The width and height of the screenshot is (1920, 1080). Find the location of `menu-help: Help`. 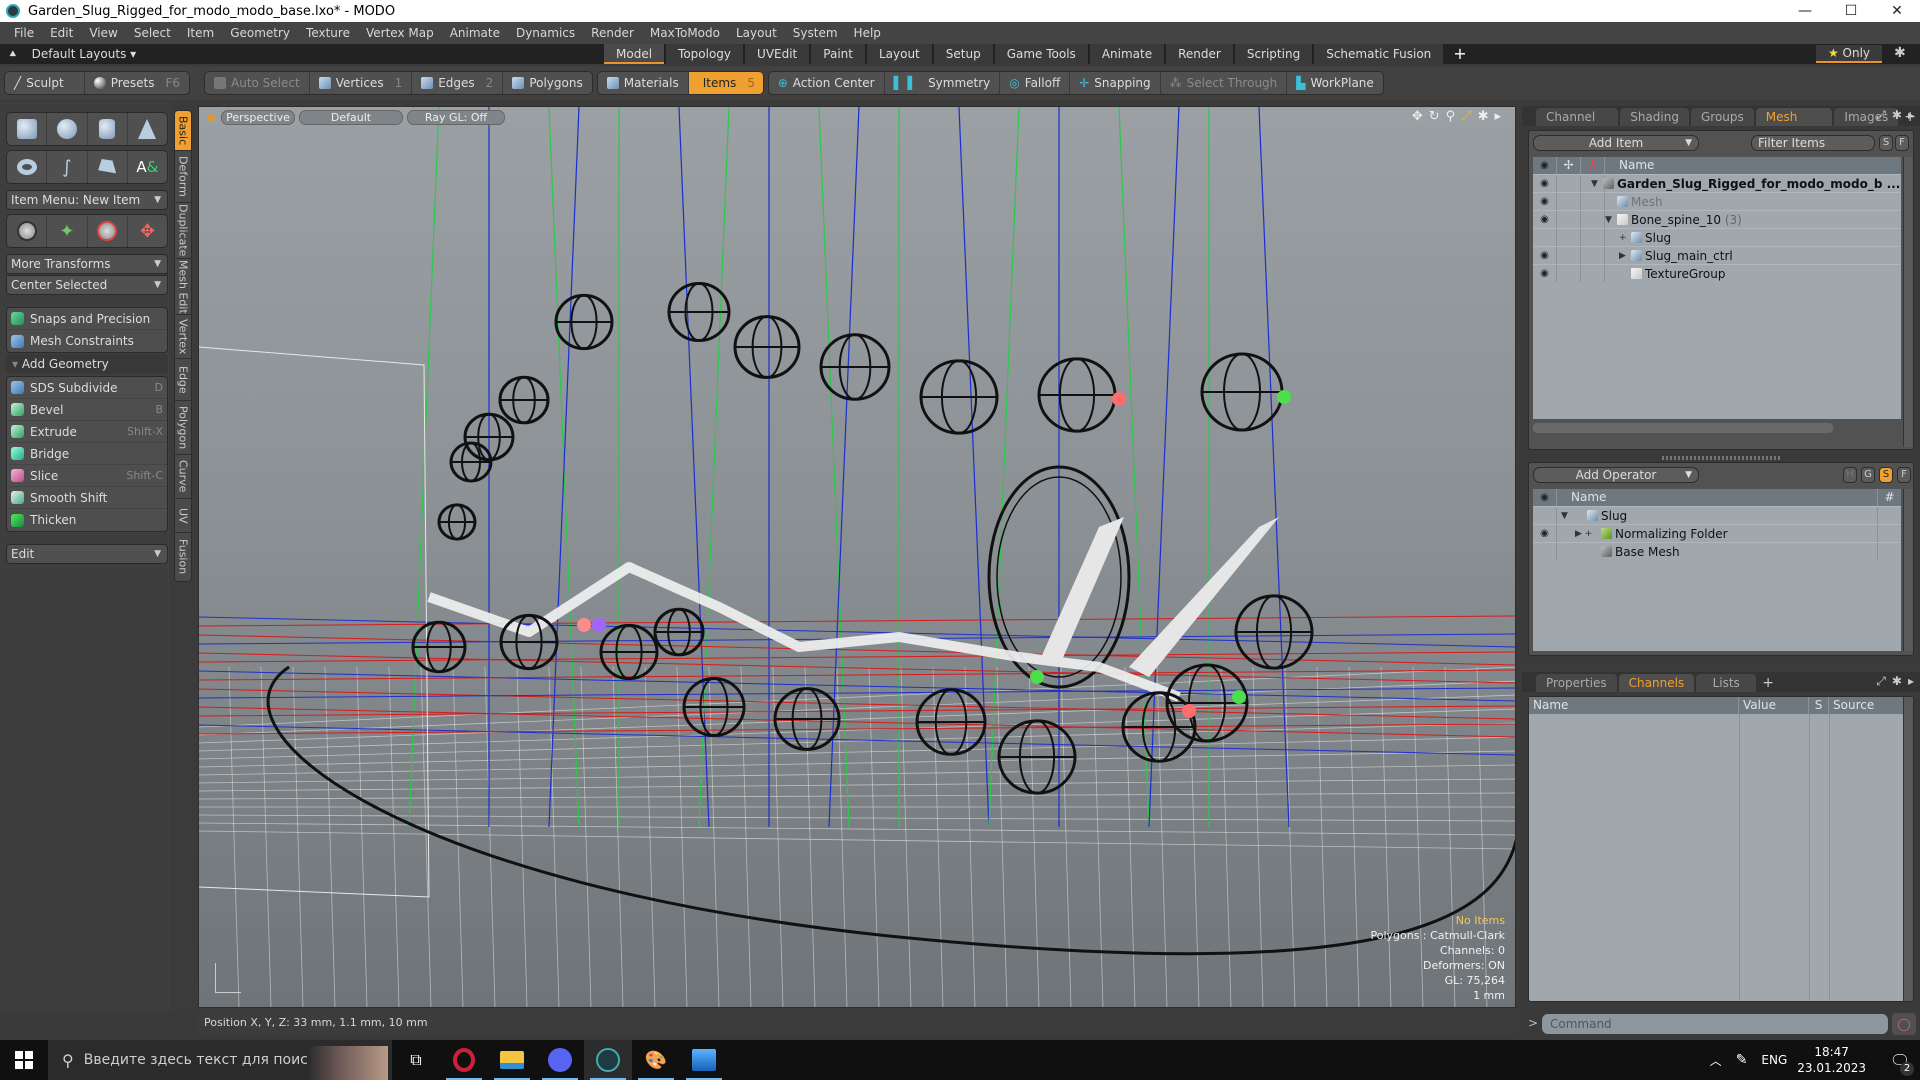

menu-help: Help is located at coordinates (867, 33).